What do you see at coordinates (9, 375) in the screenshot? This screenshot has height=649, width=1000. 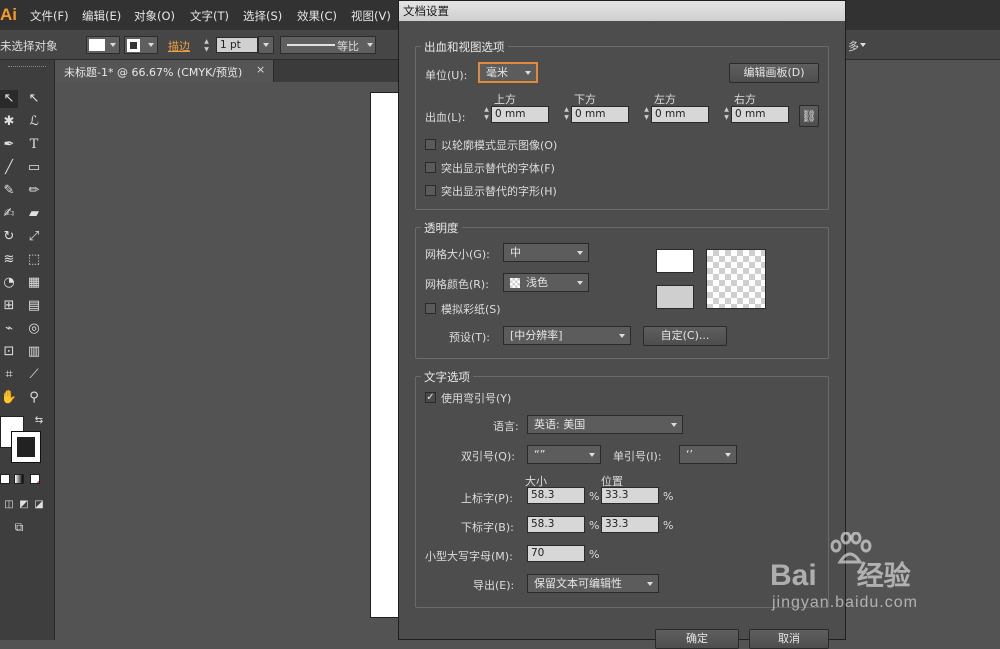 I see `artboard-tool-icon: ⌗` at bounding box center [9, 375].